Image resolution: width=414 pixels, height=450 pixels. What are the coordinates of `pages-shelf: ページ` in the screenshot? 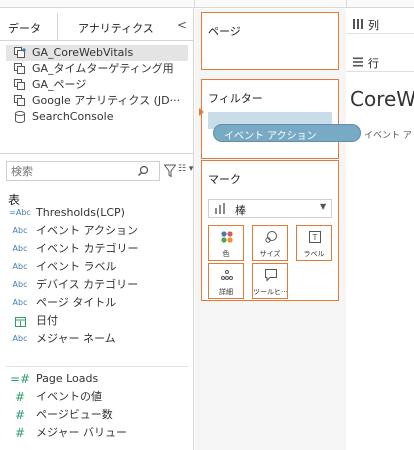 It's located at (270, 41).